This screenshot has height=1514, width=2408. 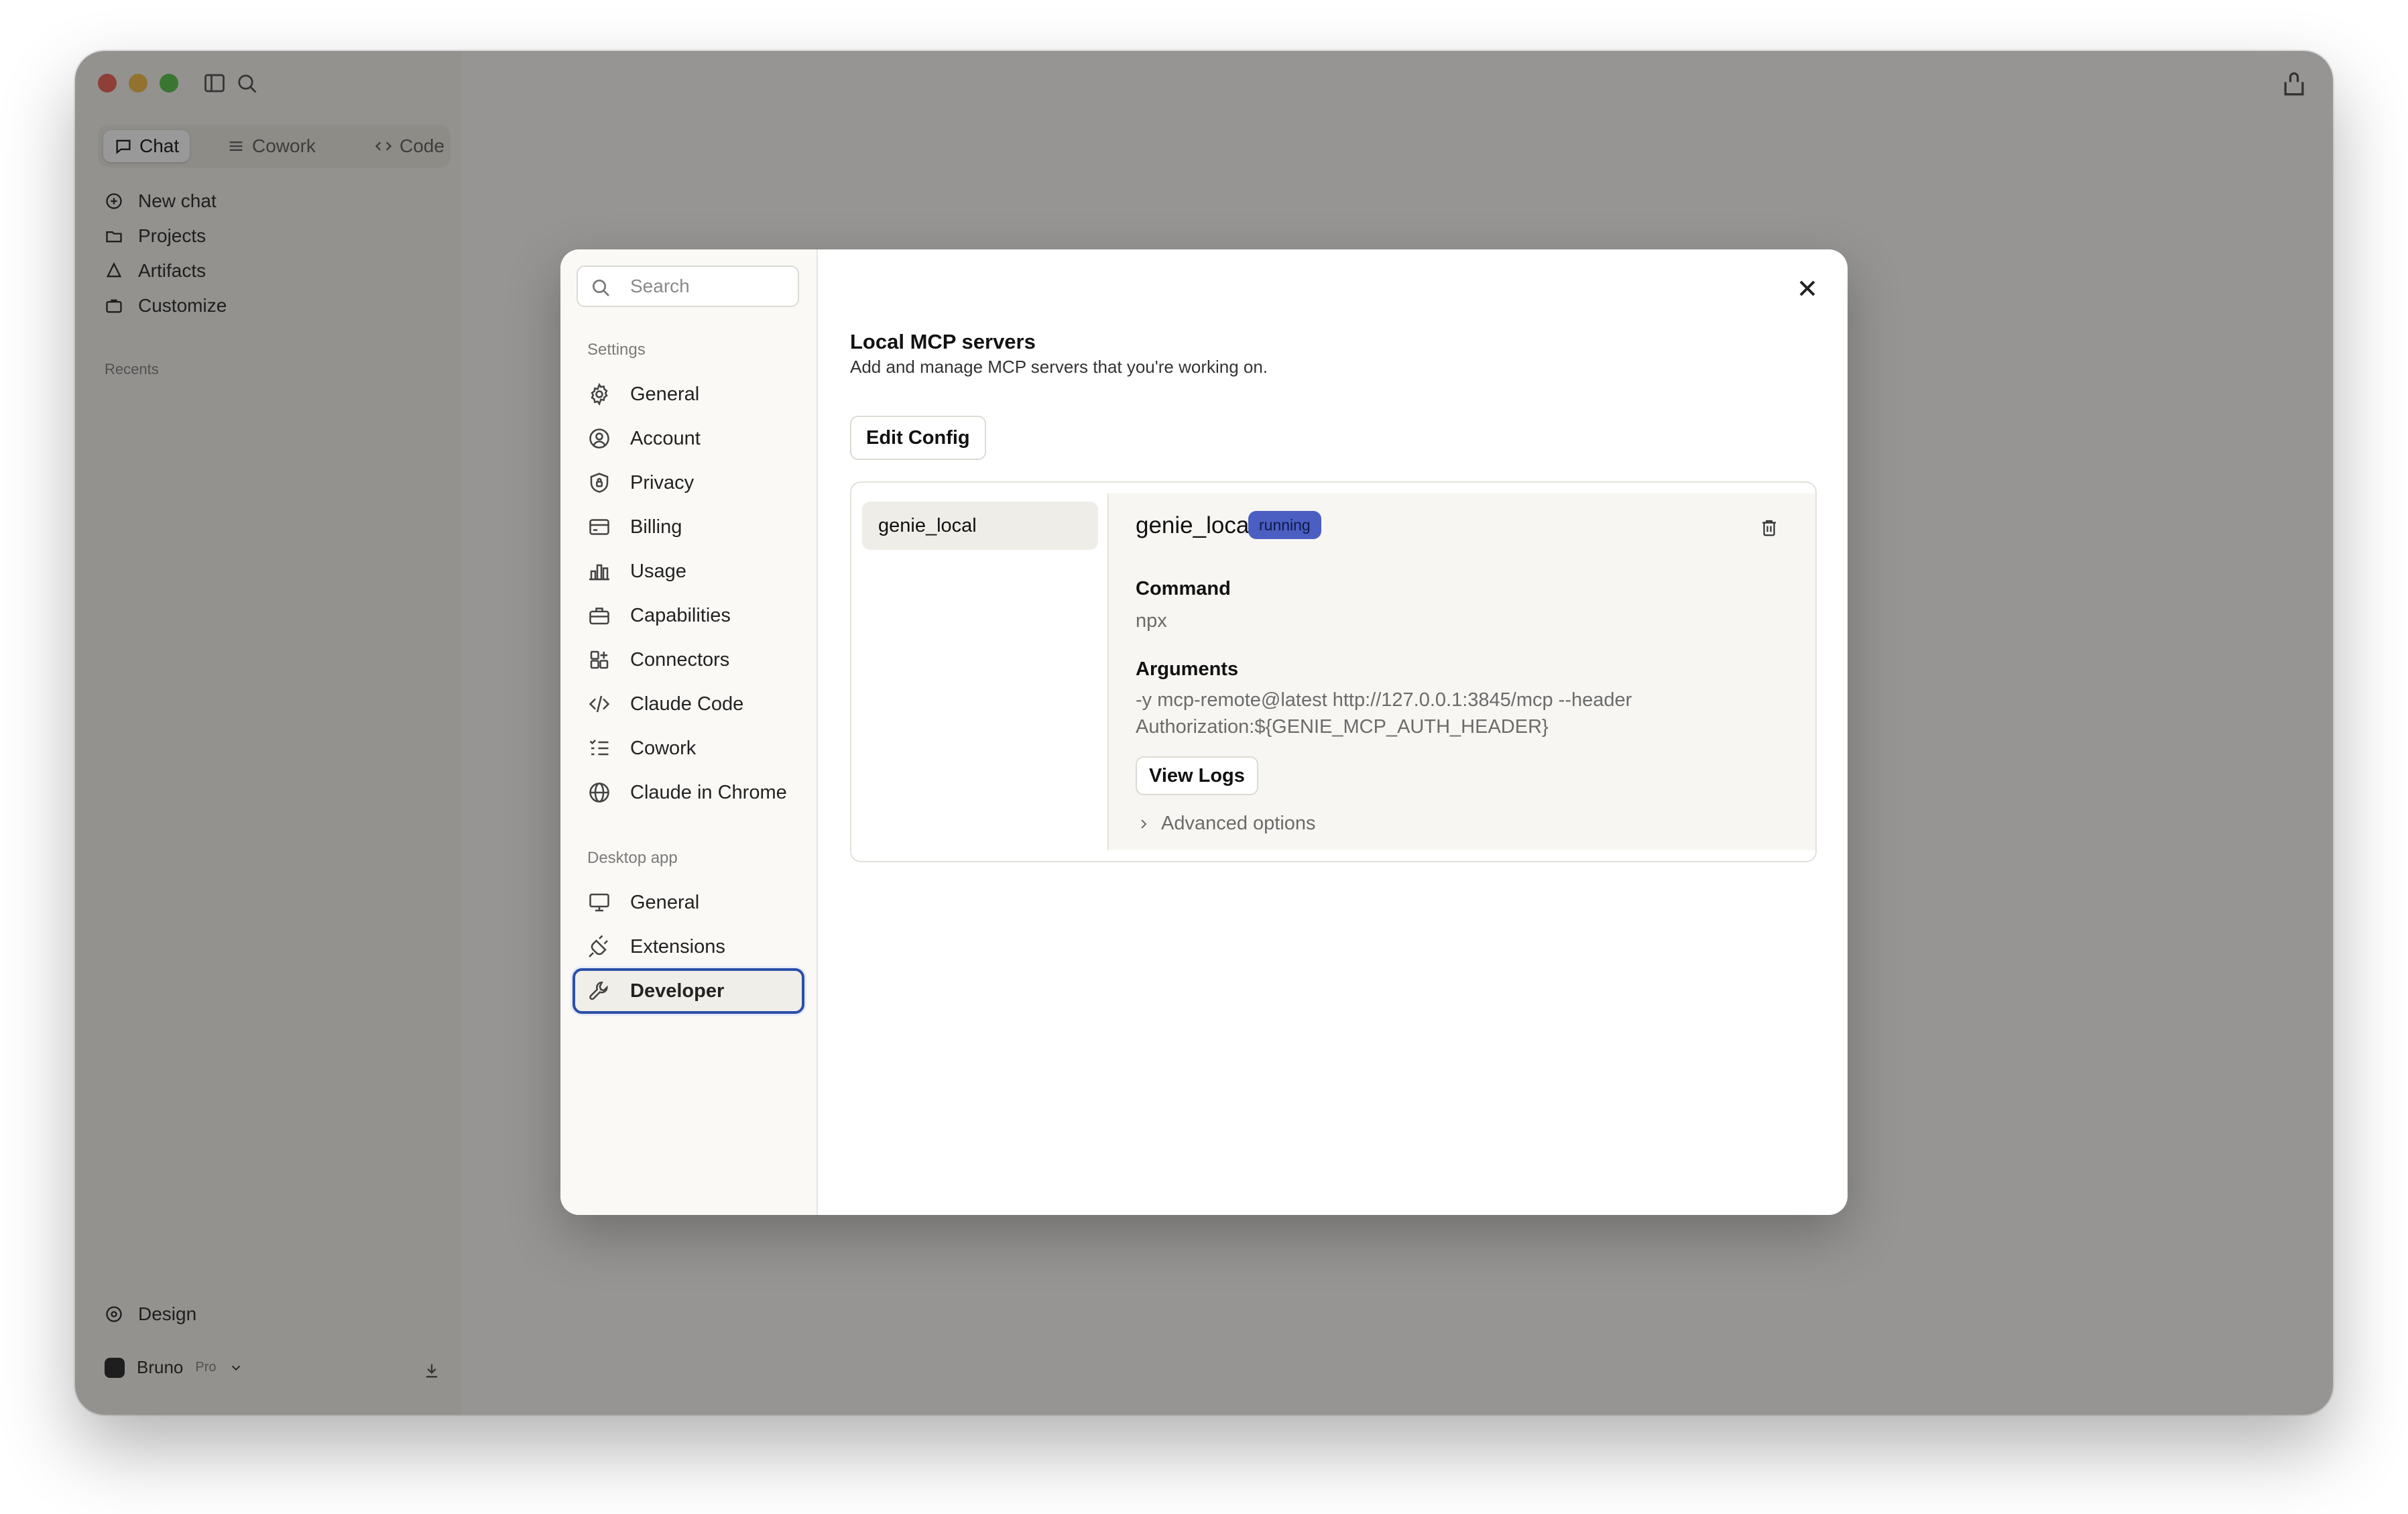 What do you see at coordinates (680, 659) in the screenshot?
I see `nav-label: Connectors` at bounding box center [680, 659].